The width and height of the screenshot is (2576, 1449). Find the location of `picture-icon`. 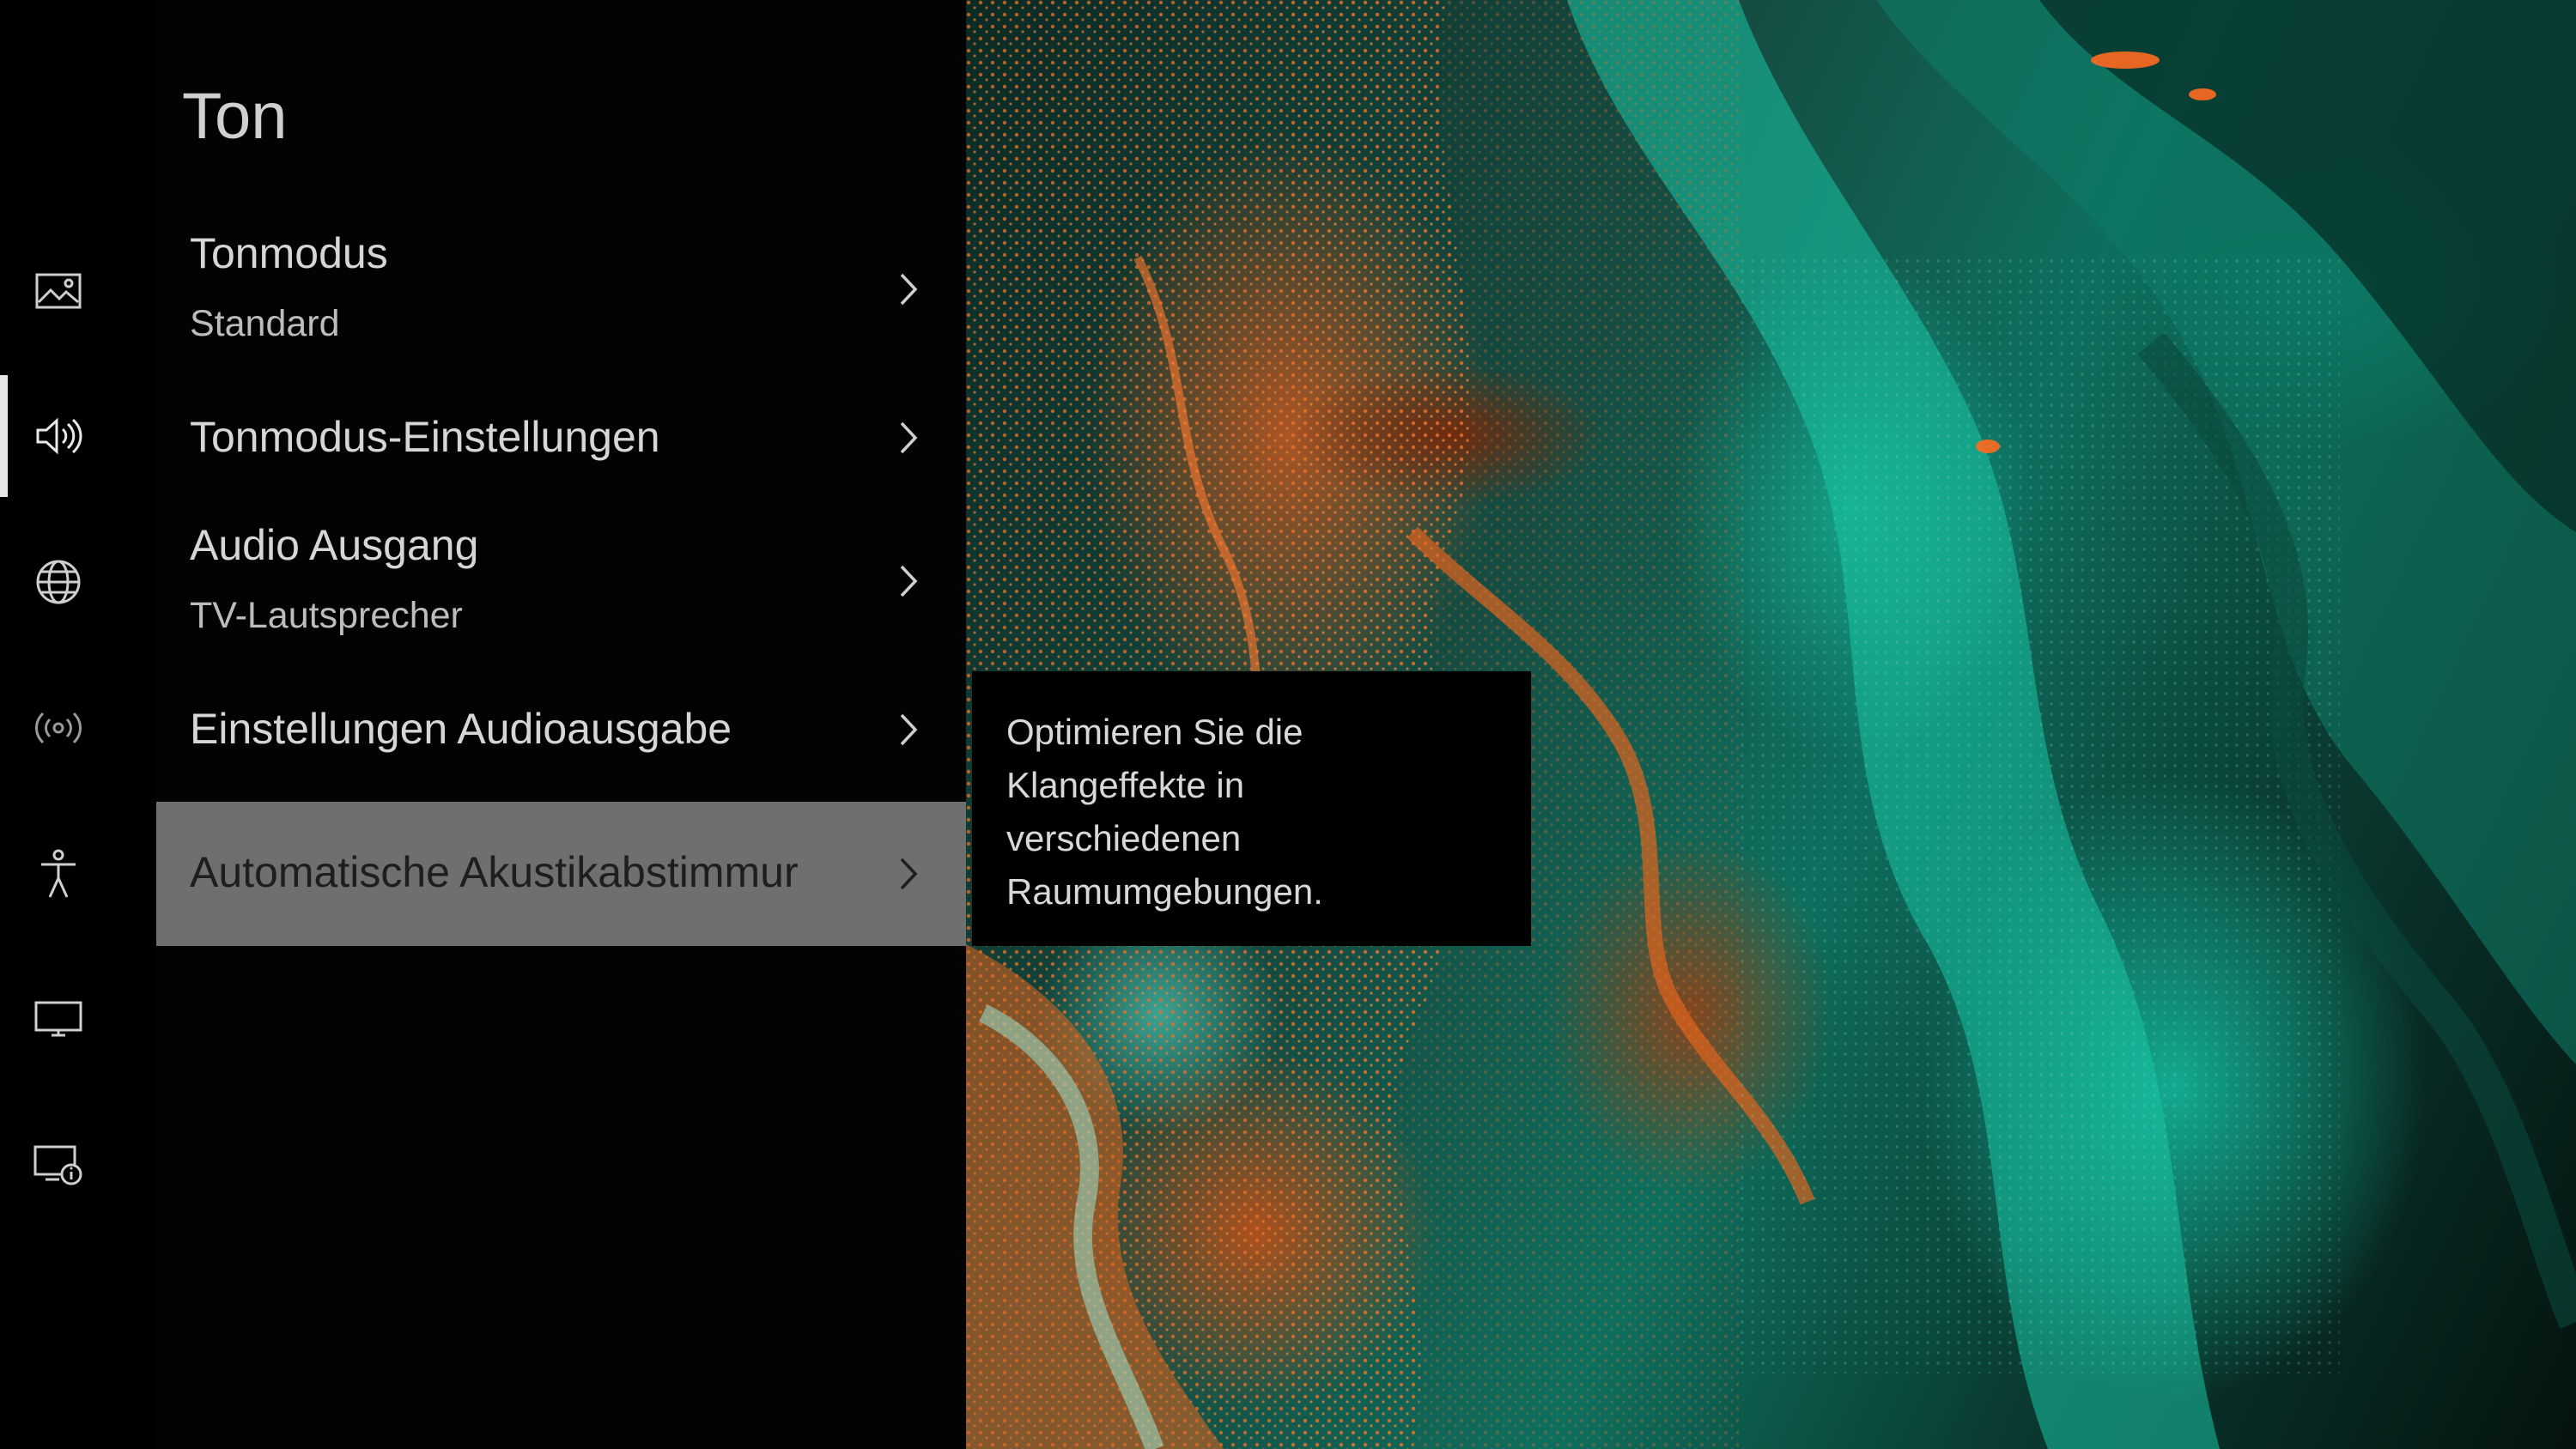

picture-icon is located at coordinates (59, 291).